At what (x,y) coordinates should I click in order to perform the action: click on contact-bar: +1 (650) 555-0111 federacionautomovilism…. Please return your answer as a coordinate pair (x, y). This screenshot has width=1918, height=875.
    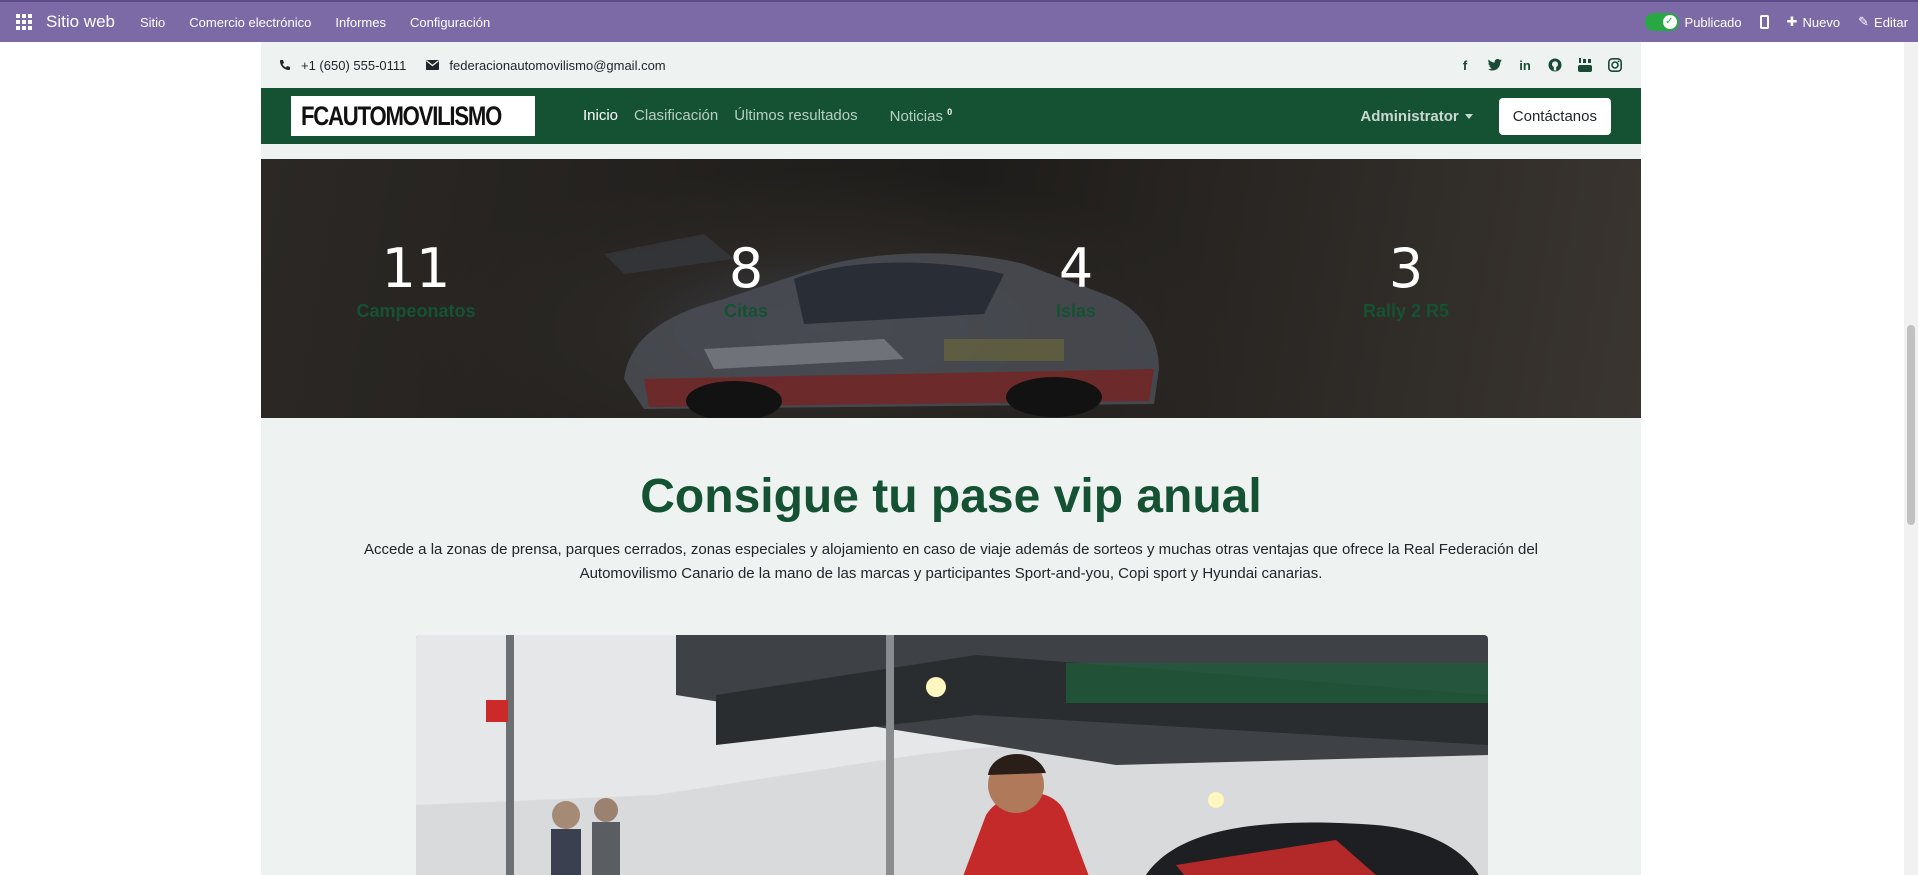
    Looking at the image, I should click on (951, 65).